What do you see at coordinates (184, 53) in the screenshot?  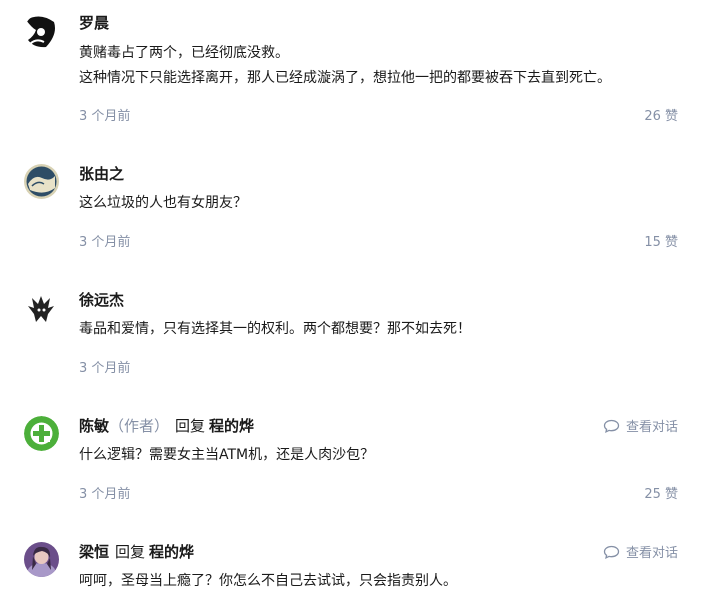 I see `comment-text-line: 黄赌毒占了两个，已经彻底没救。` at bounding box center [184, 53].